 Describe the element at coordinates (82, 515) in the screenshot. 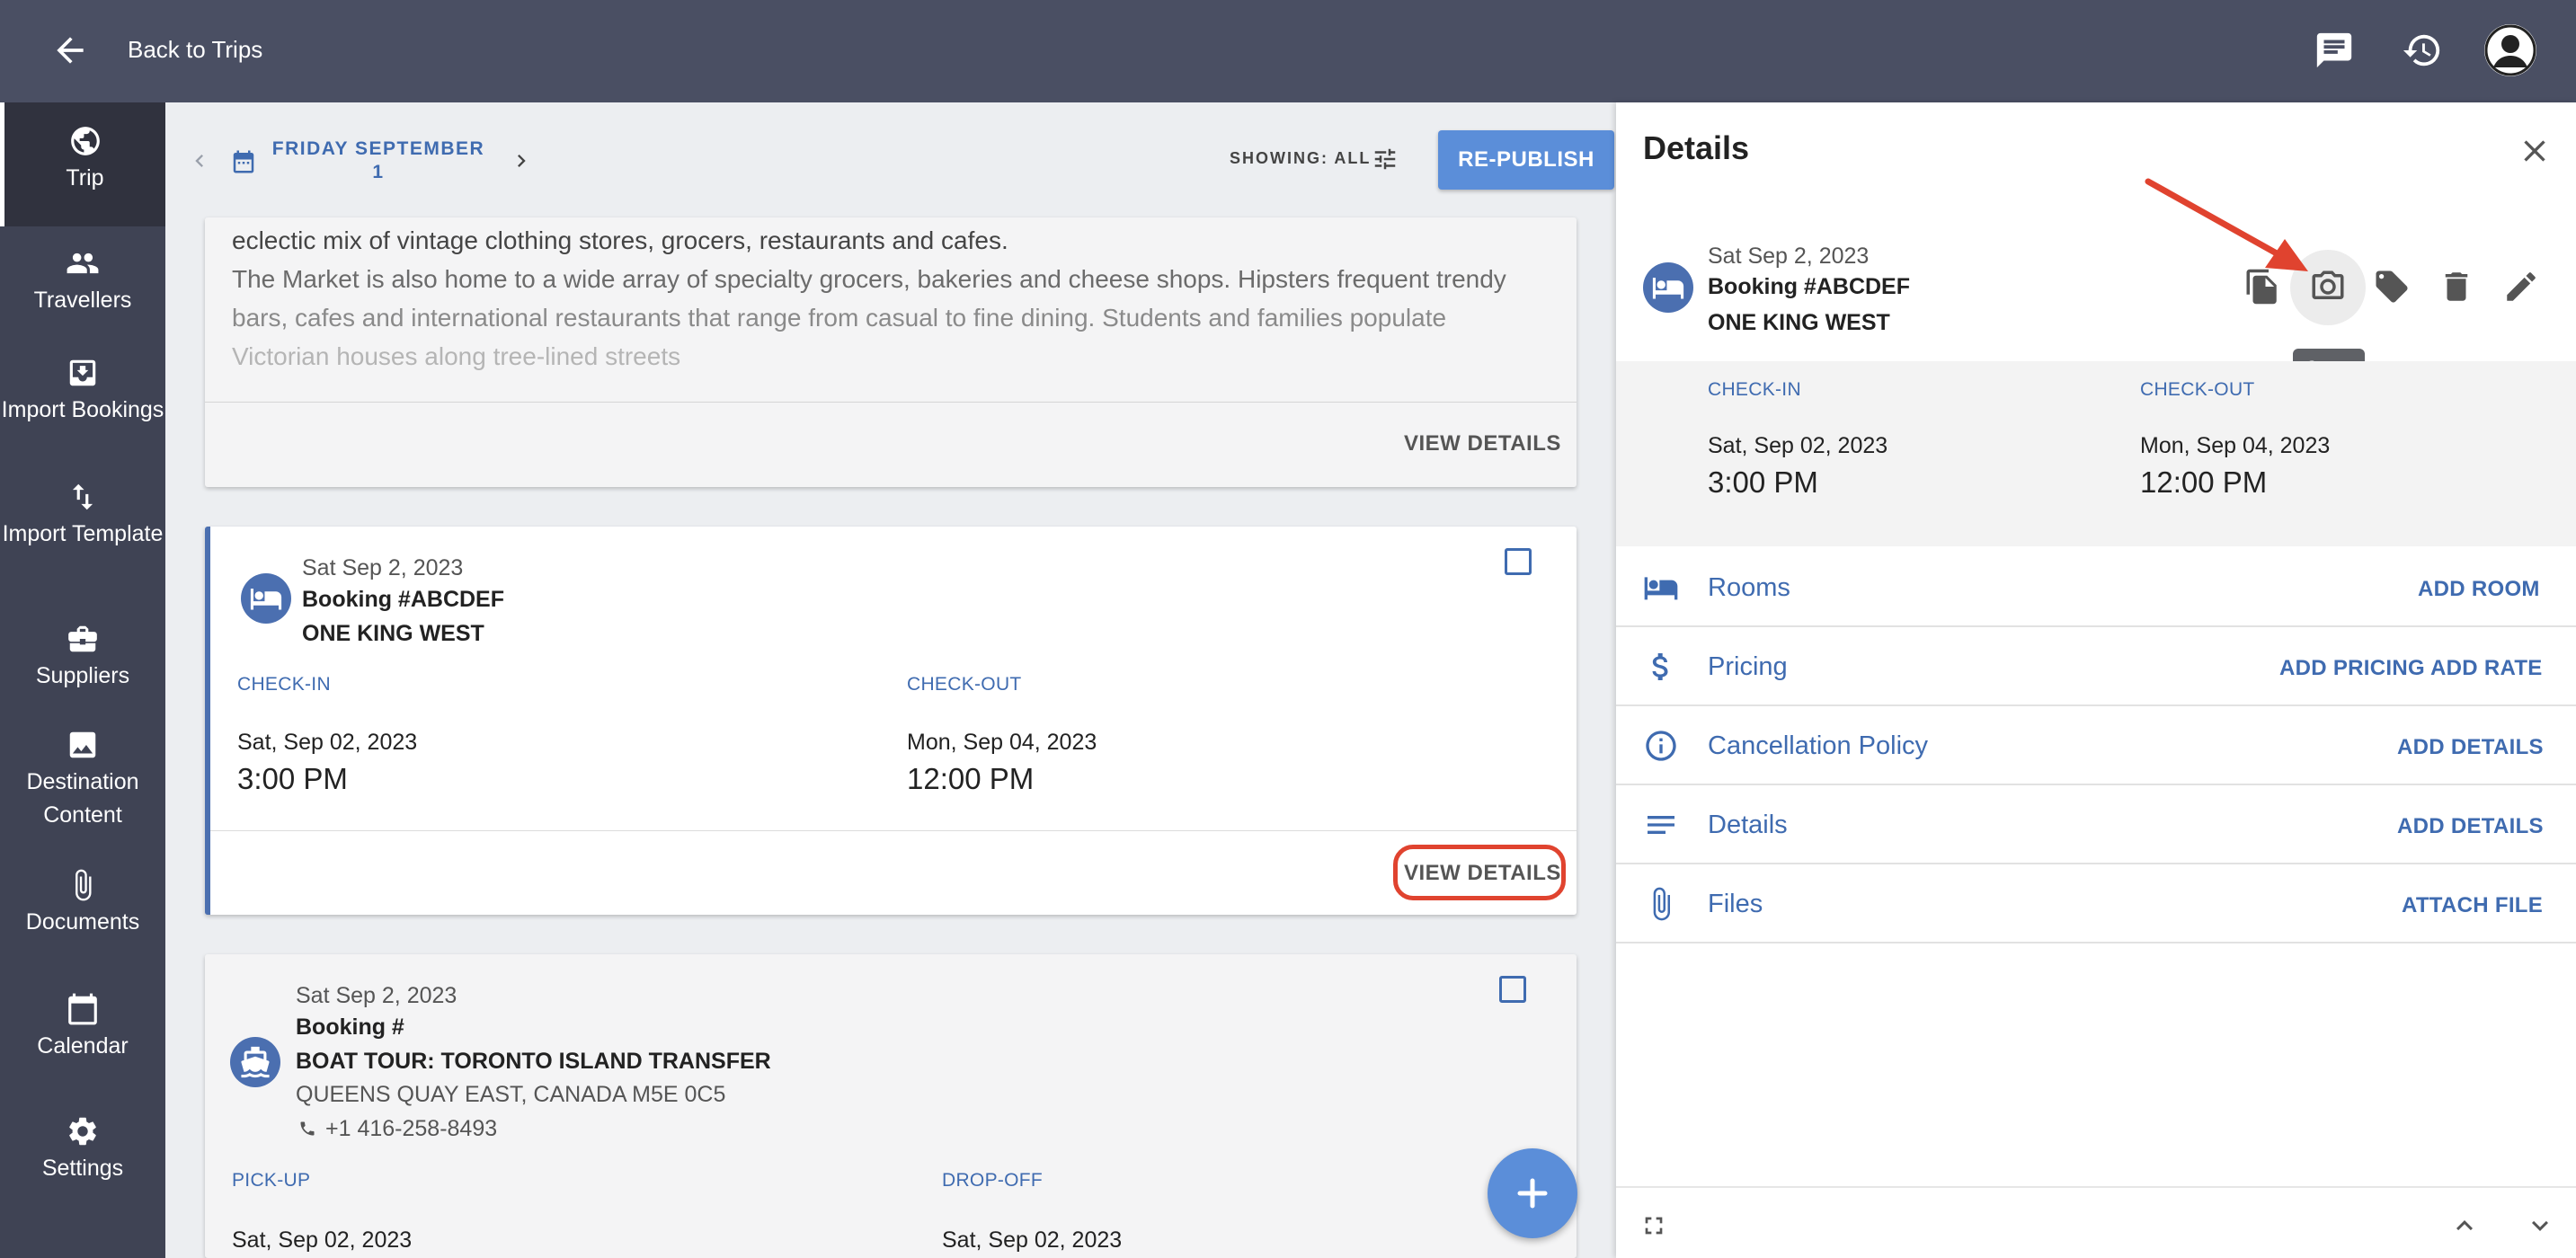

I see `sidebar-item-import-template: Import Template` at that location.